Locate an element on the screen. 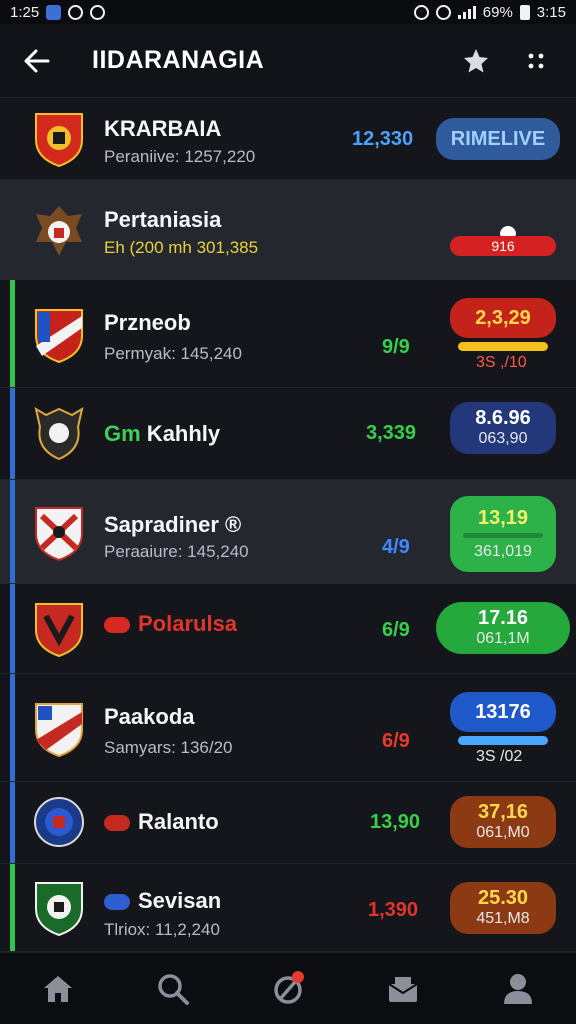 The width and height of the screenshot is (576, 1024). list-item: Pertaniasia Eh (200 mh 301,385 916 is located at coordinates (288, 230).